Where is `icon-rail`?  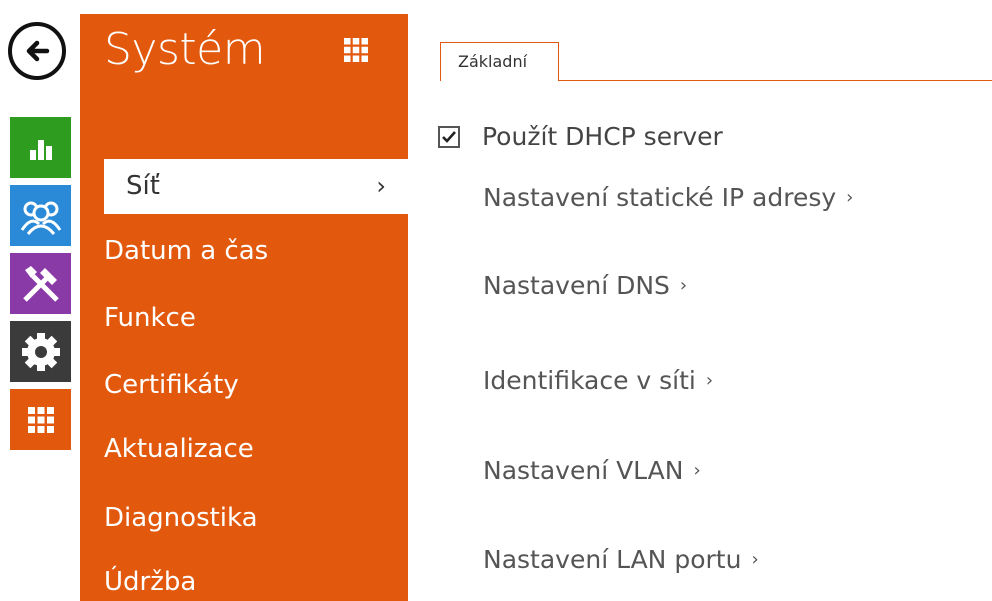 icon-rail is located at coordinates (40, 300).